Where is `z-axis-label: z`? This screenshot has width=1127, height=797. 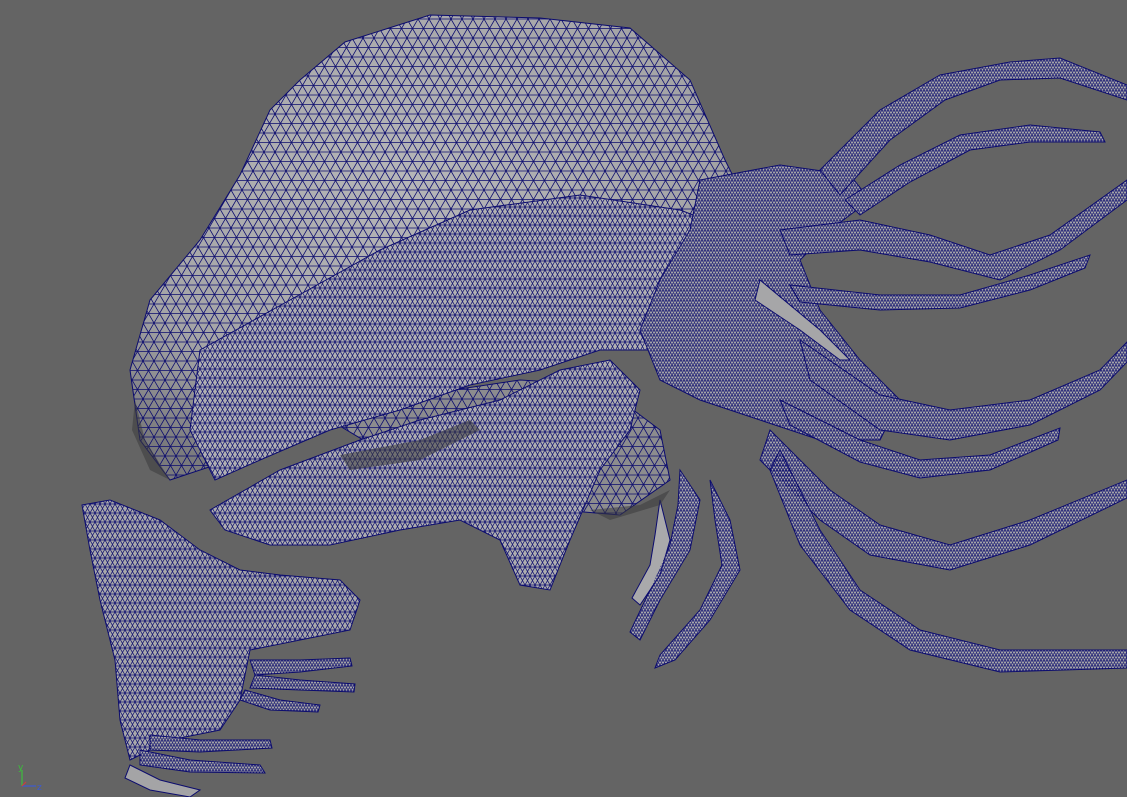
z-axis-label: z is located at coordinates (39, 787).